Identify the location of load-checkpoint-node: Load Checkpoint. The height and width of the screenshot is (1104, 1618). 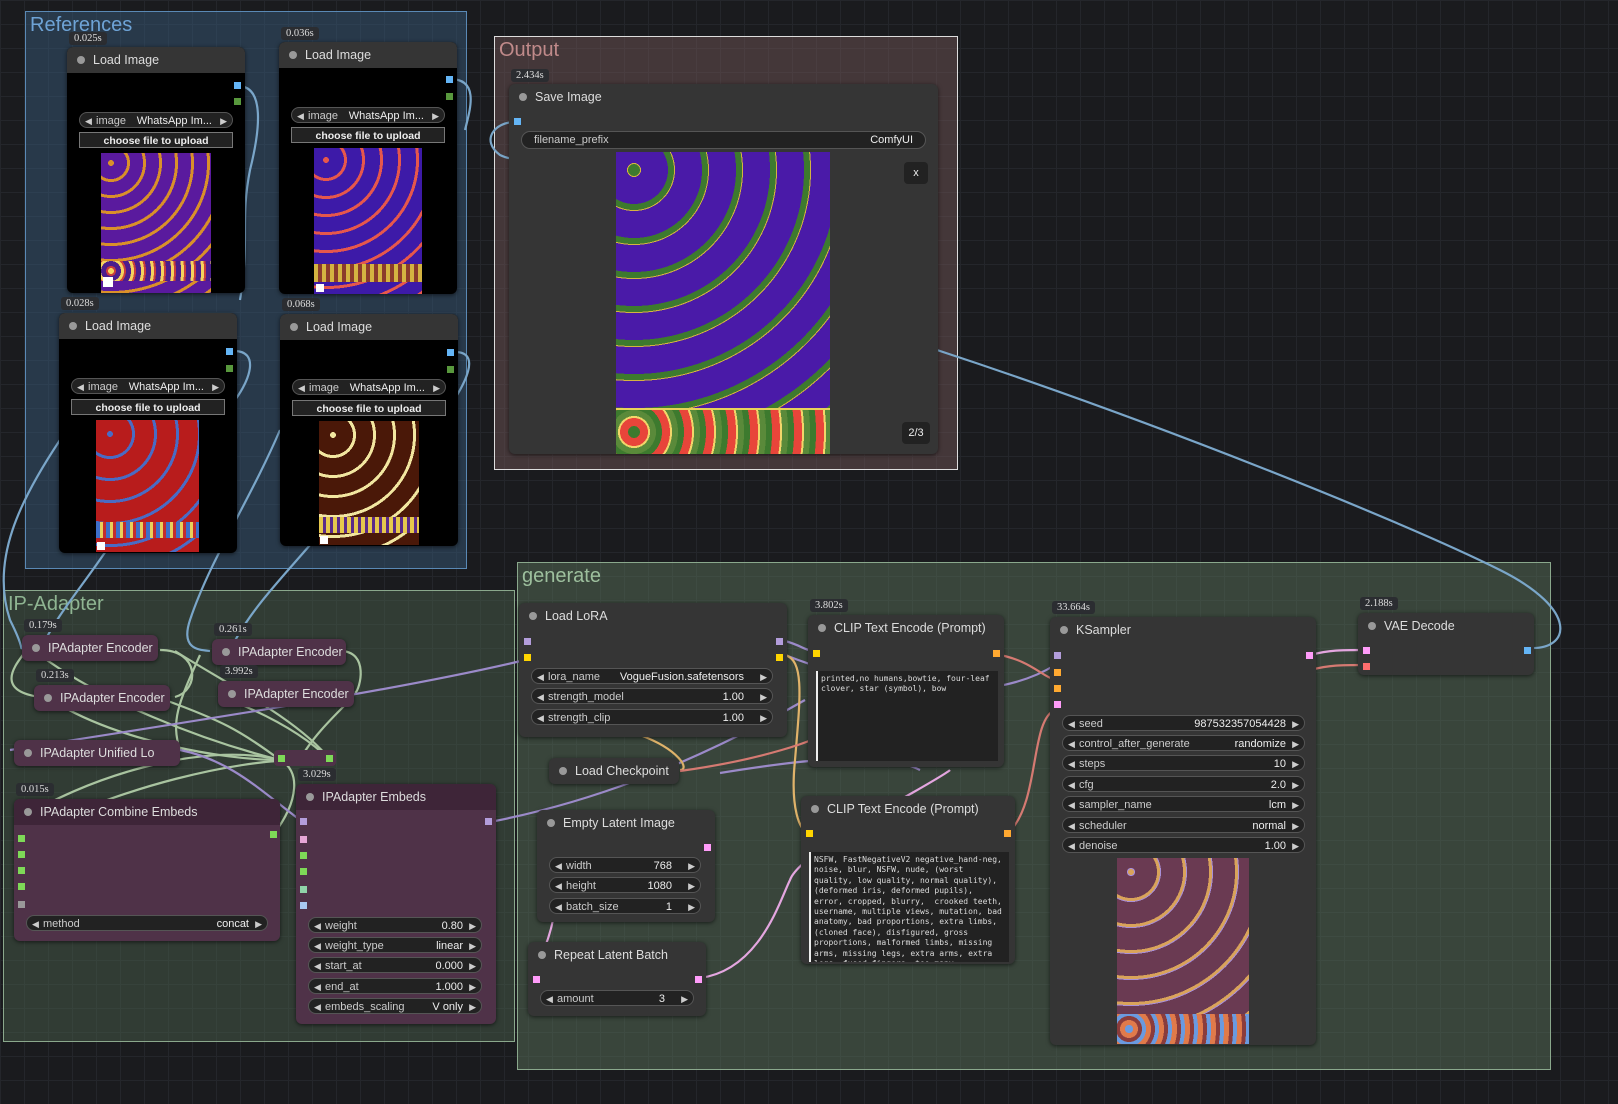
(614, 771).